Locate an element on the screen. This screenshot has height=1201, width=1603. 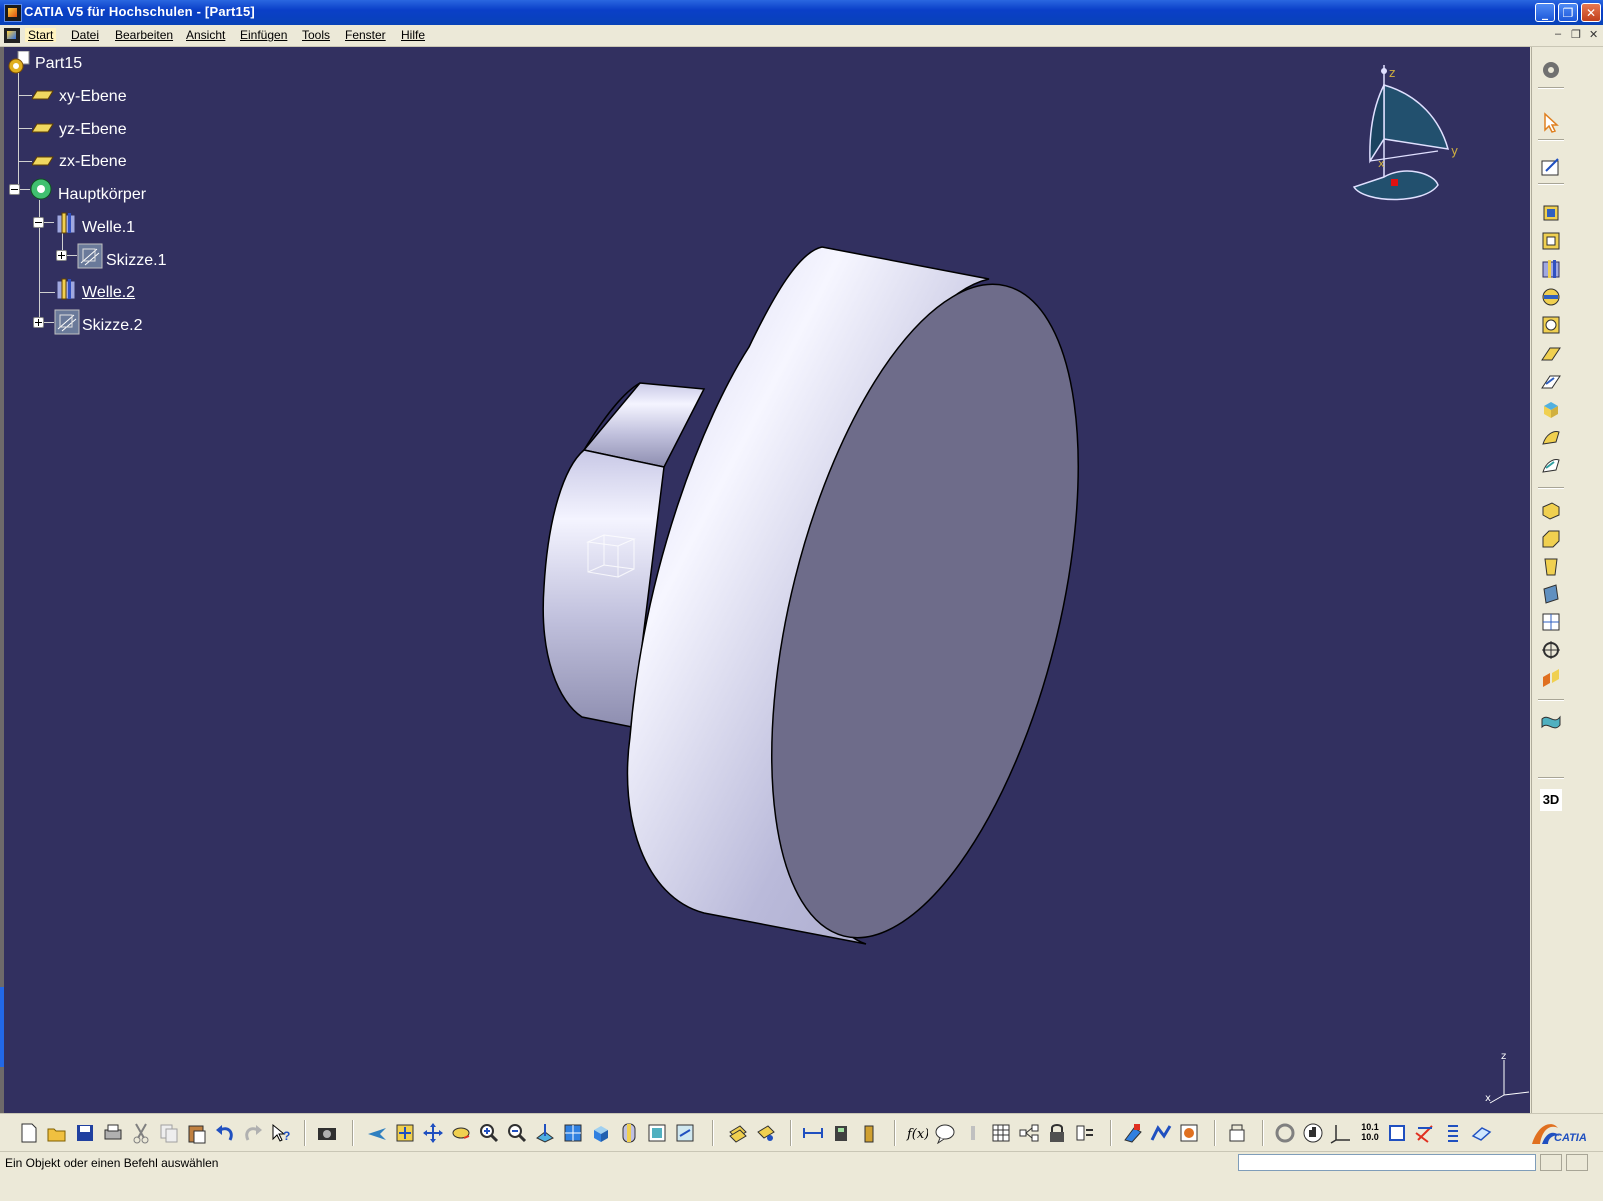
update-icon is located at coordinates (1237, 1133).